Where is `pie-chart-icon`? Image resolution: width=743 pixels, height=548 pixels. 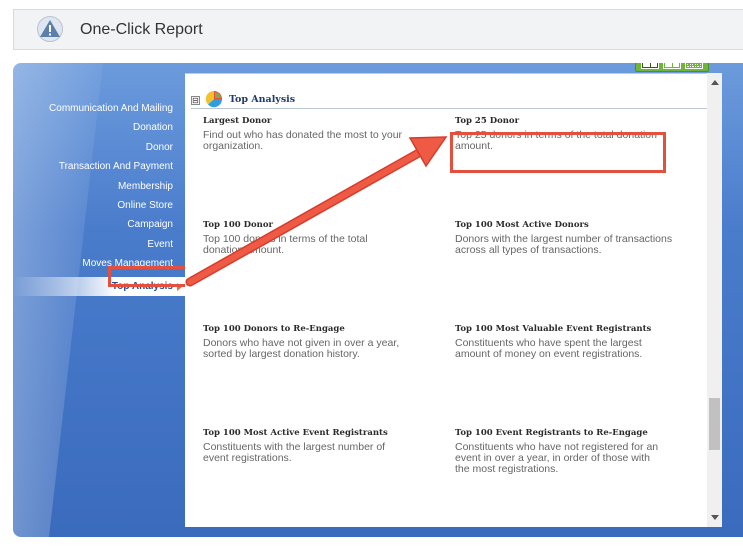 pie-chart-icon is located at coordinates (214, 99).